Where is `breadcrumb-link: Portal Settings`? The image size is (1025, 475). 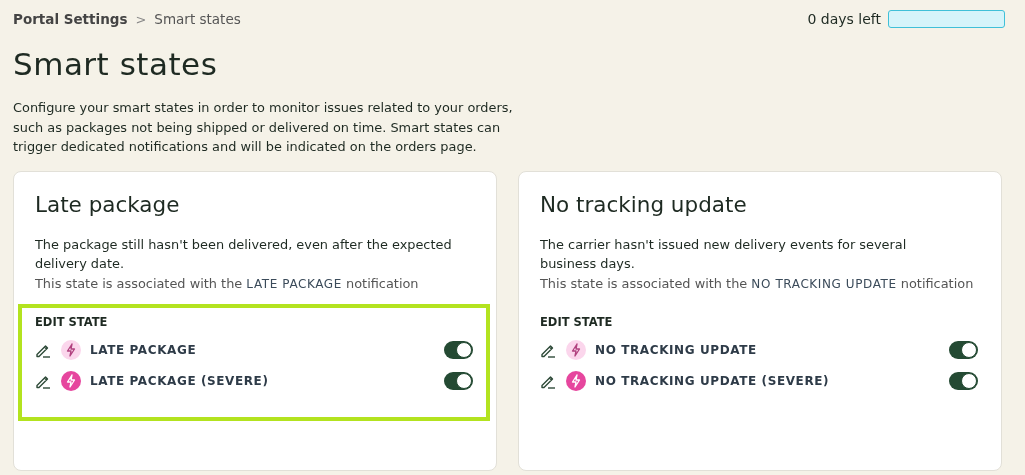
breadcrumb-link: Portal Settings is located at coordinates (70, 19).